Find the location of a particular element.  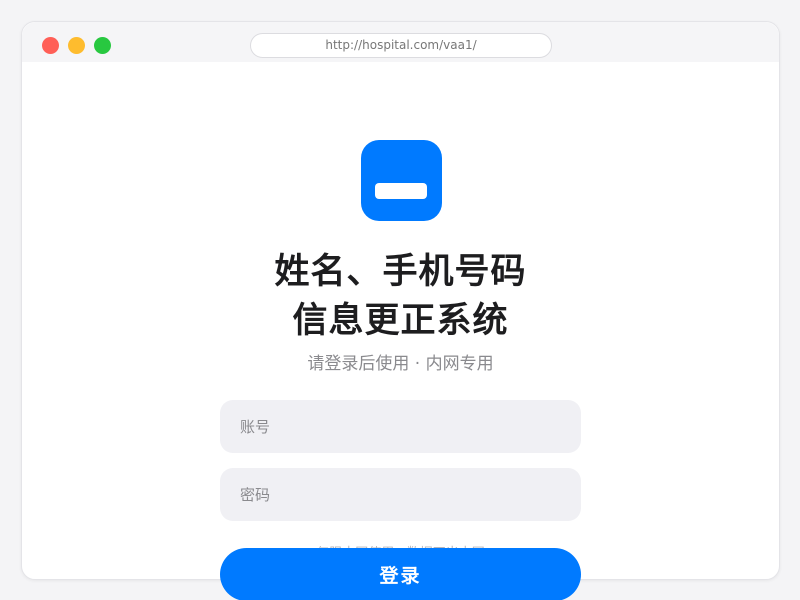

page-title-line-1: 姓名、手机号码 is located at coordinates (400, 272).